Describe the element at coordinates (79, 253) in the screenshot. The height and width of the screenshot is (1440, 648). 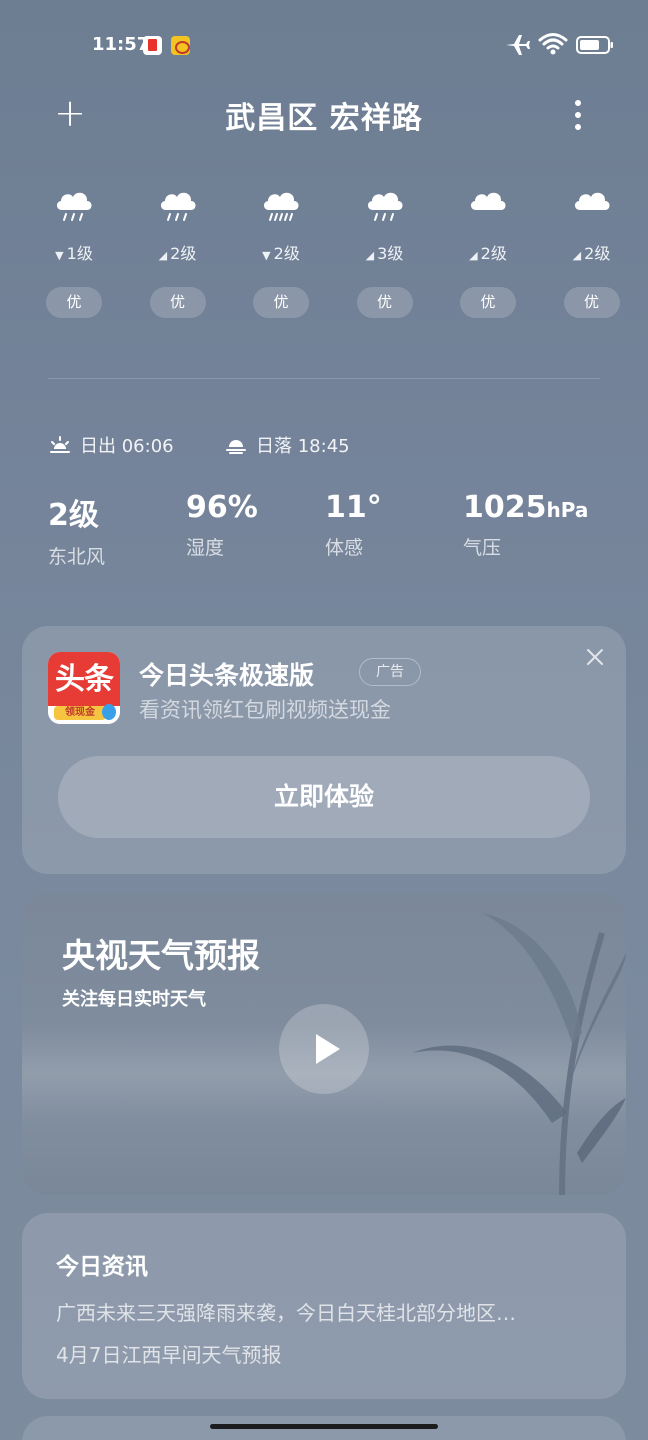
I see `hourly-wind-level: 1级` at that location.